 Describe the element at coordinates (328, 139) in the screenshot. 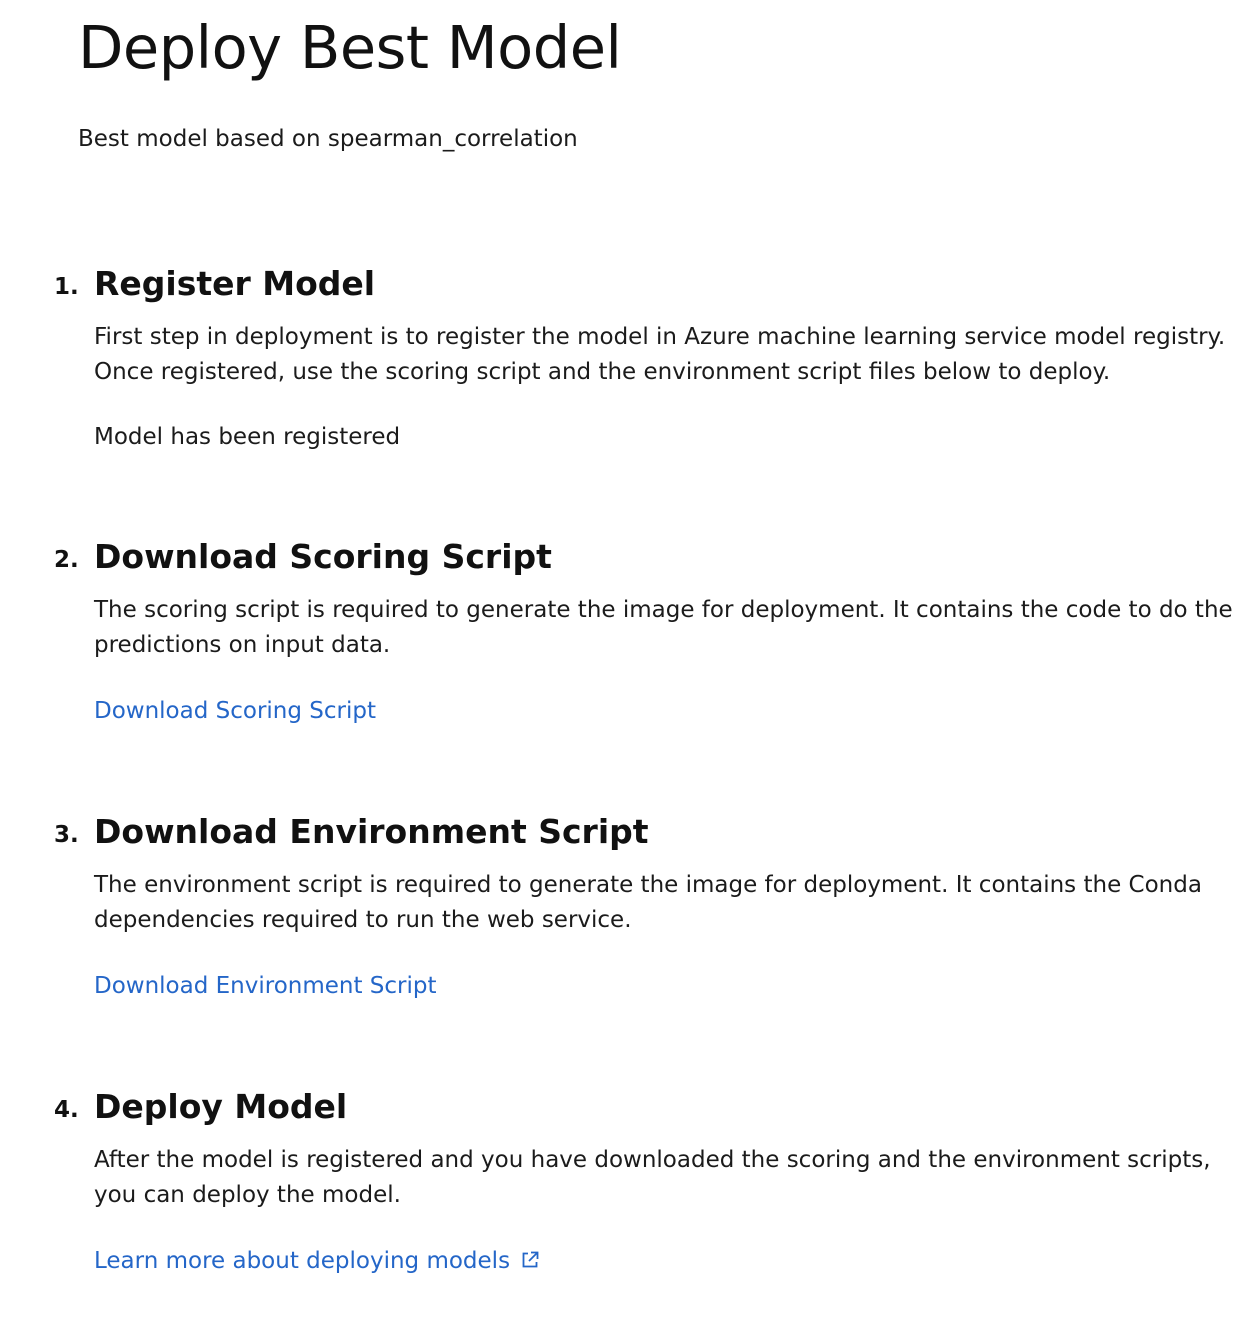

I see `page-subtitle: Best model based on spearman_correlation` at that location.